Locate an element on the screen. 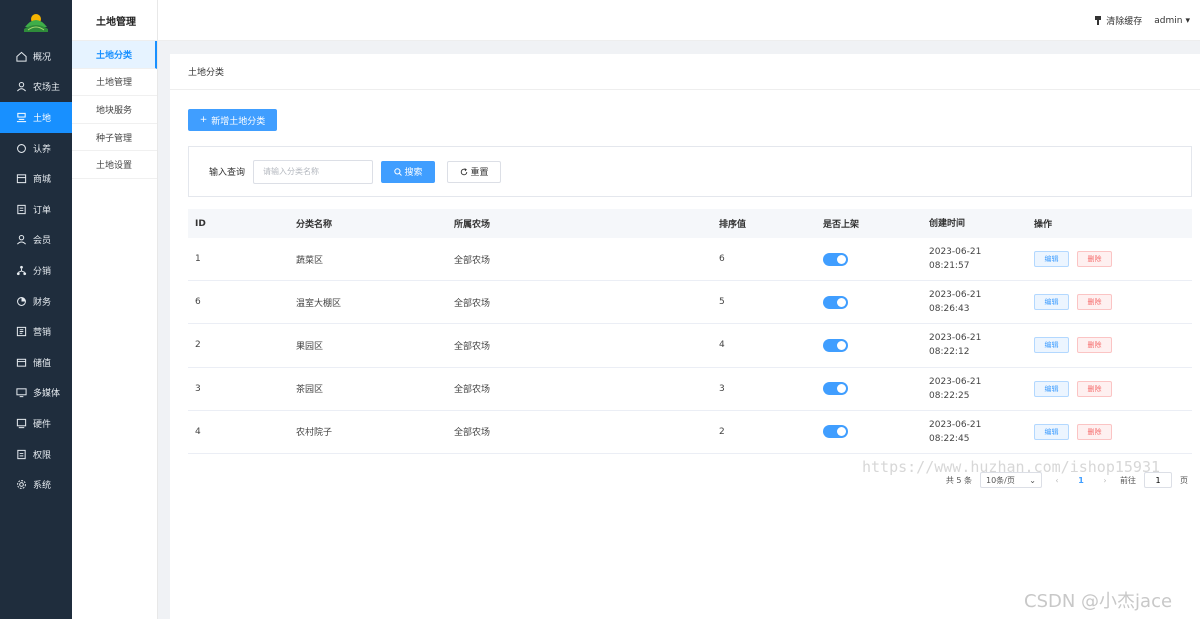 This screenshot has height=619, width=1200. sidebar-item-14: 系统 is located at coordinates (36, 484).